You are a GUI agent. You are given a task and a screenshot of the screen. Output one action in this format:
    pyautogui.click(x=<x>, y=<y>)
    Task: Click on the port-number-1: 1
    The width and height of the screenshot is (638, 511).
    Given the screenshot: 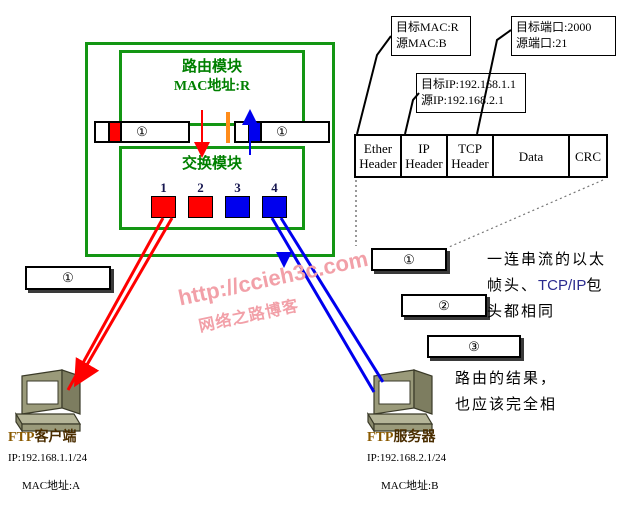 What is the action you would take?
    pyautogui.click(x=163, y=187)
    